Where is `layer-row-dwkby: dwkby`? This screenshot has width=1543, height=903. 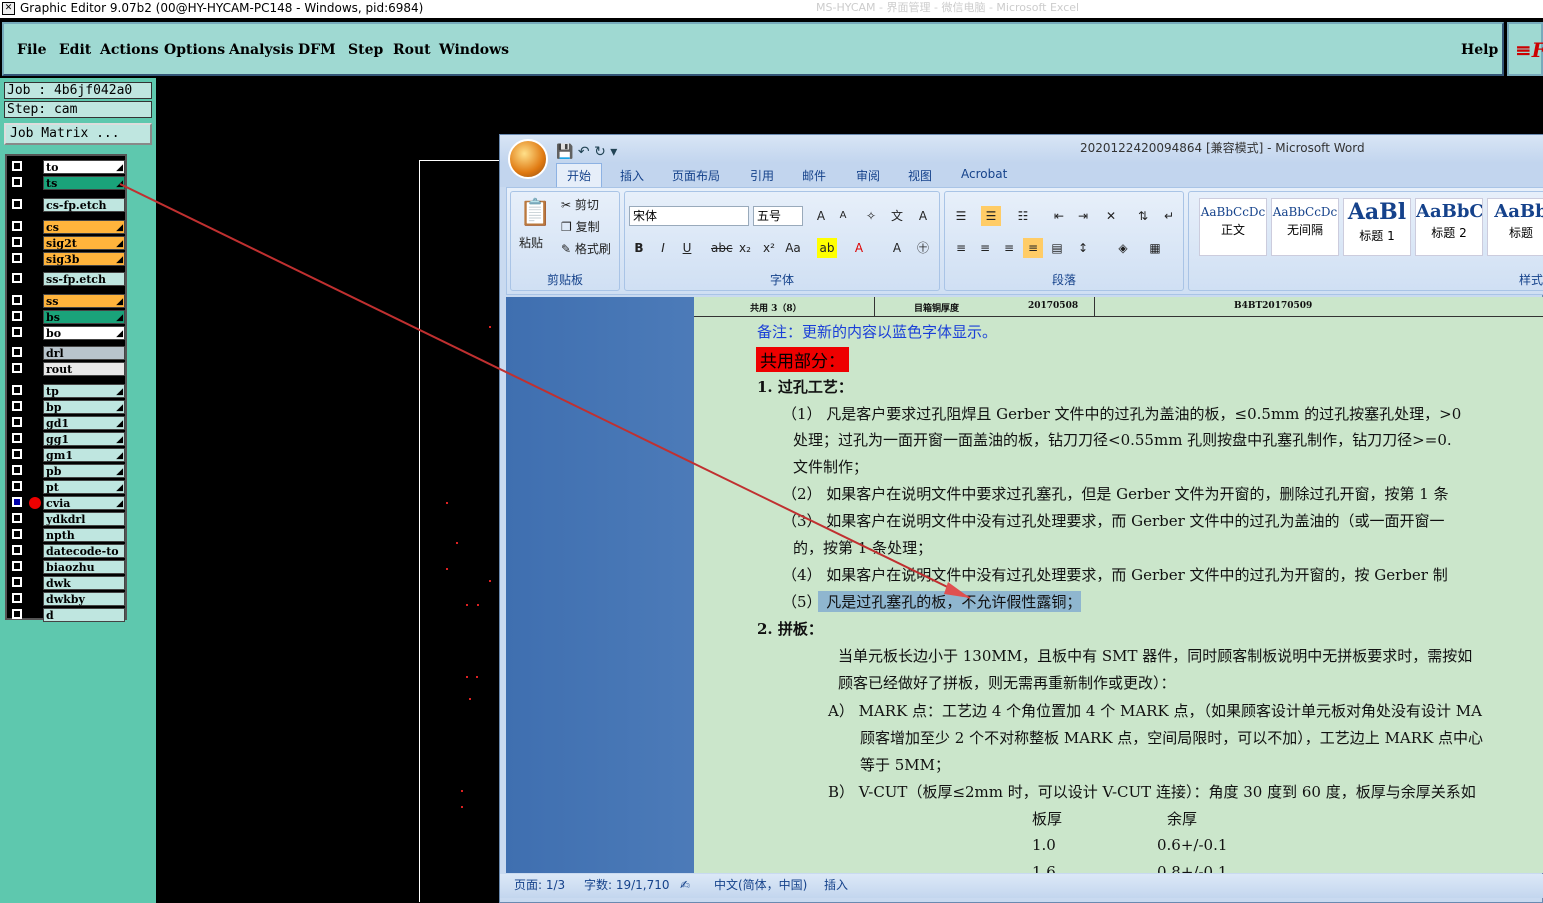 layer-row-dwkby: dwkby is located at coordinates (67, 599).